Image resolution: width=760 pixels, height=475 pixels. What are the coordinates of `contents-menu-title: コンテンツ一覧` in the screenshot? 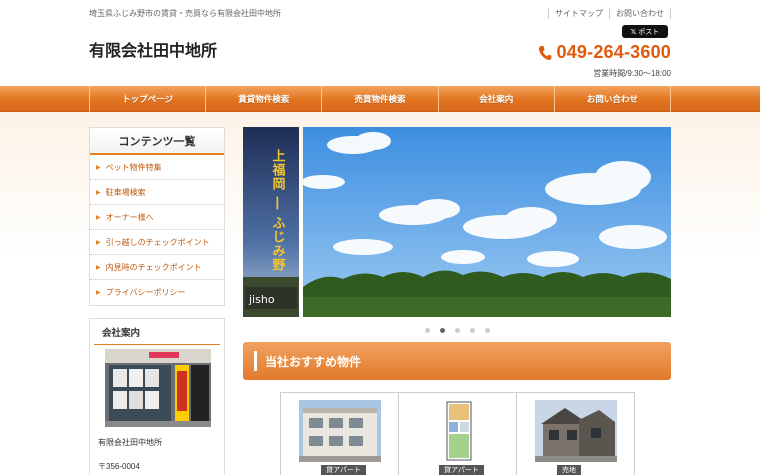 It's located at (157, 141).